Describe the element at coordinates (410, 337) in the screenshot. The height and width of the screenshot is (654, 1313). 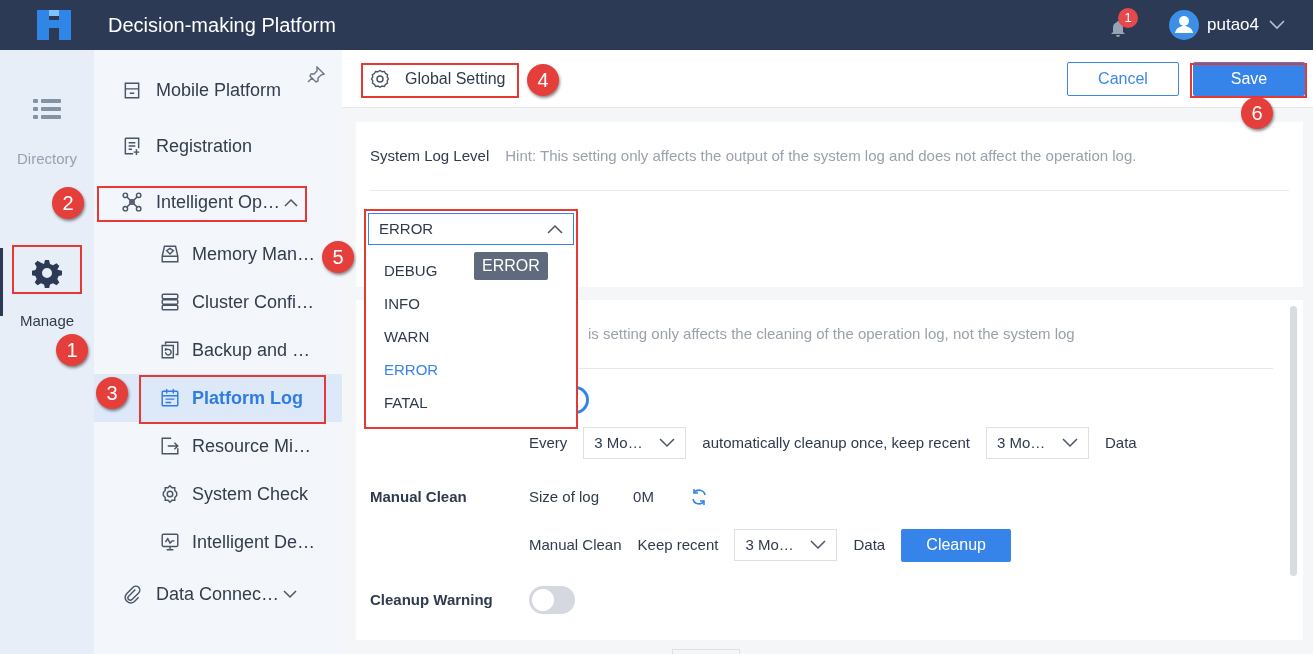
I see `dropdown-option: WARN` at that location.